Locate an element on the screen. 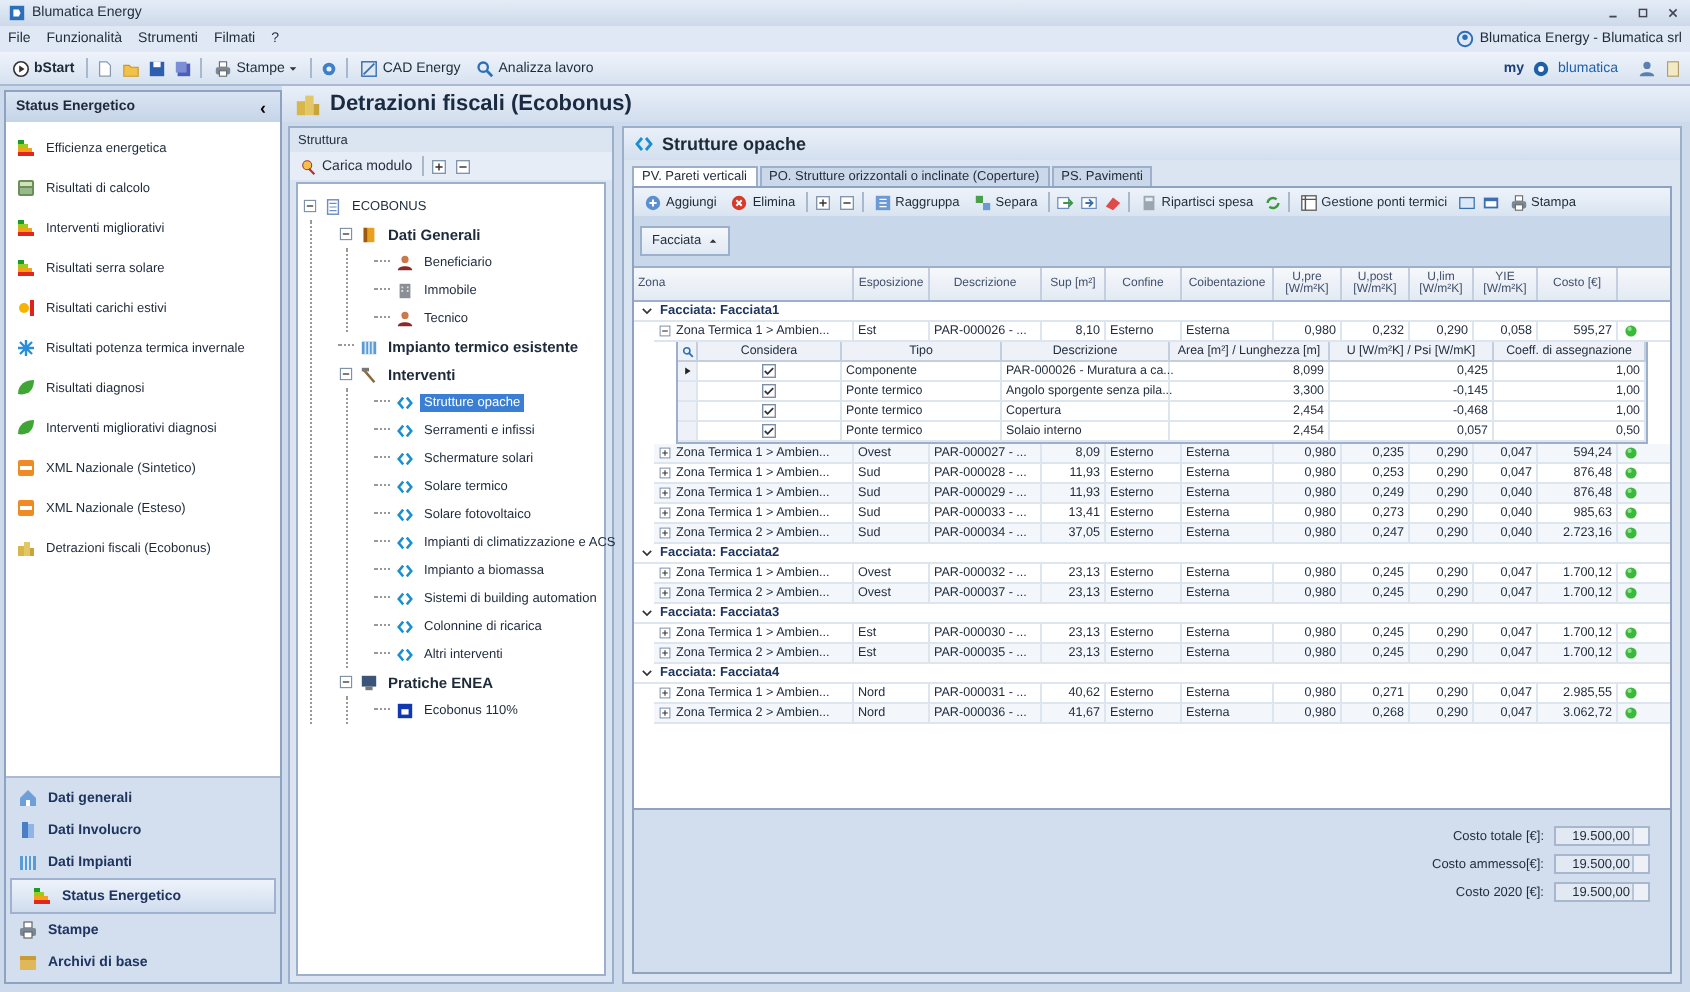 This screenshot has width=1690, height=992. panel-title: Strutture opache is located at coordinates (734, 144).